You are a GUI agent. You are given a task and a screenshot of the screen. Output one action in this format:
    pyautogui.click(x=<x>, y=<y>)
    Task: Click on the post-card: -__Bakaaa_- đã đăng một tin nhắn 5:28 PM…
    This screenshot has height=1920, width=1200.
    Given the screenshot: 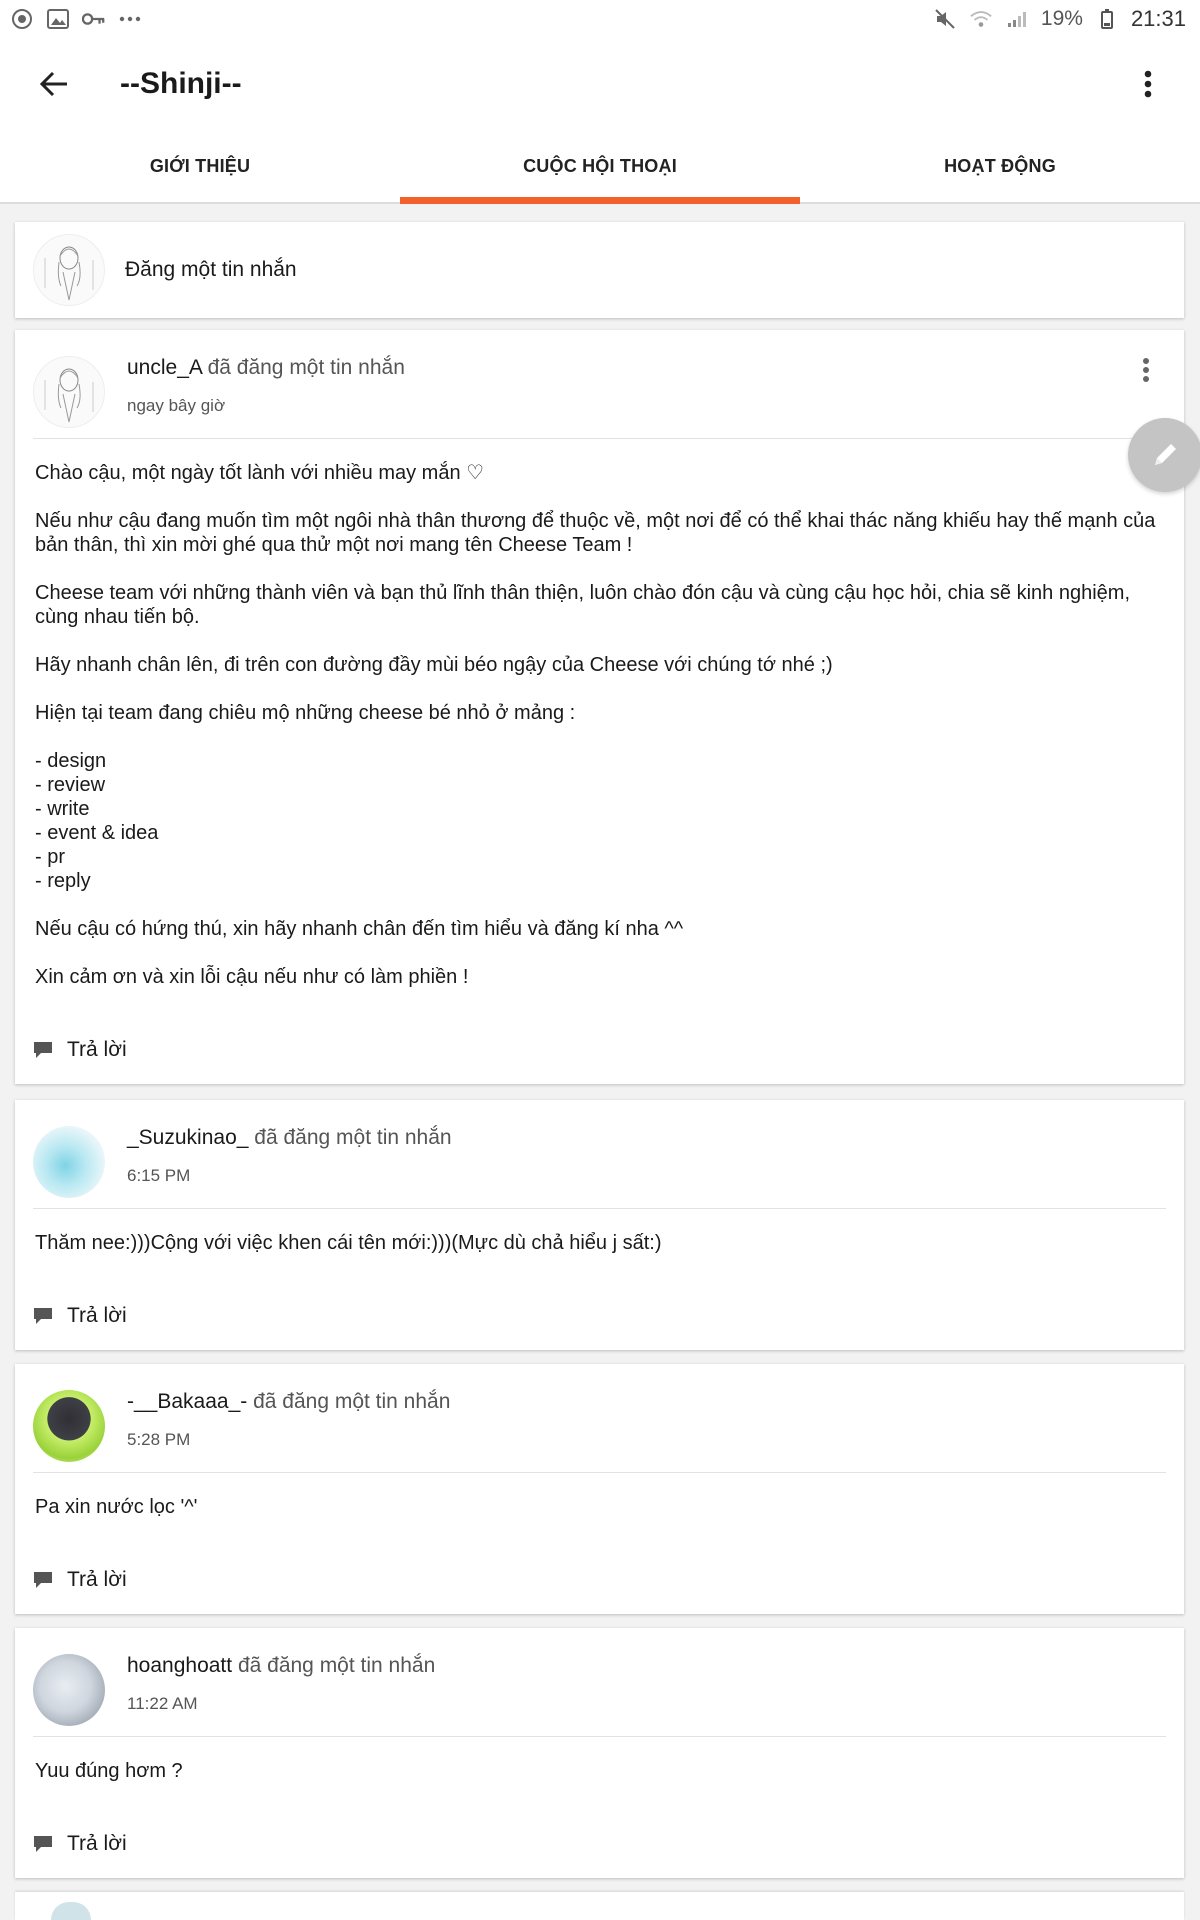 What is the action you would take?
    pyautogui.click(x=599, y=1489)
    